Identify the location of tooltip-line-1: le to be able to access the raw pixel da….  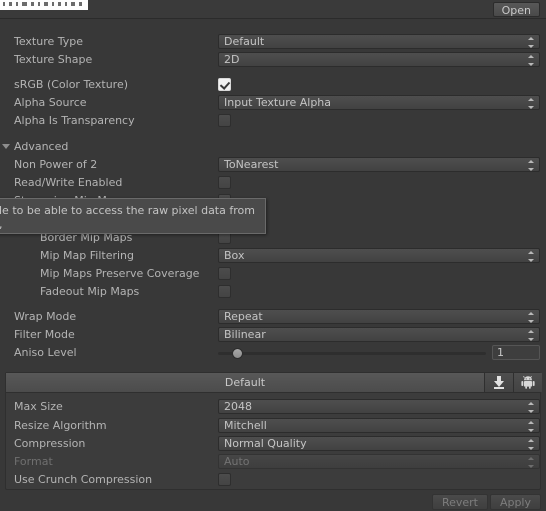
(127, 210).